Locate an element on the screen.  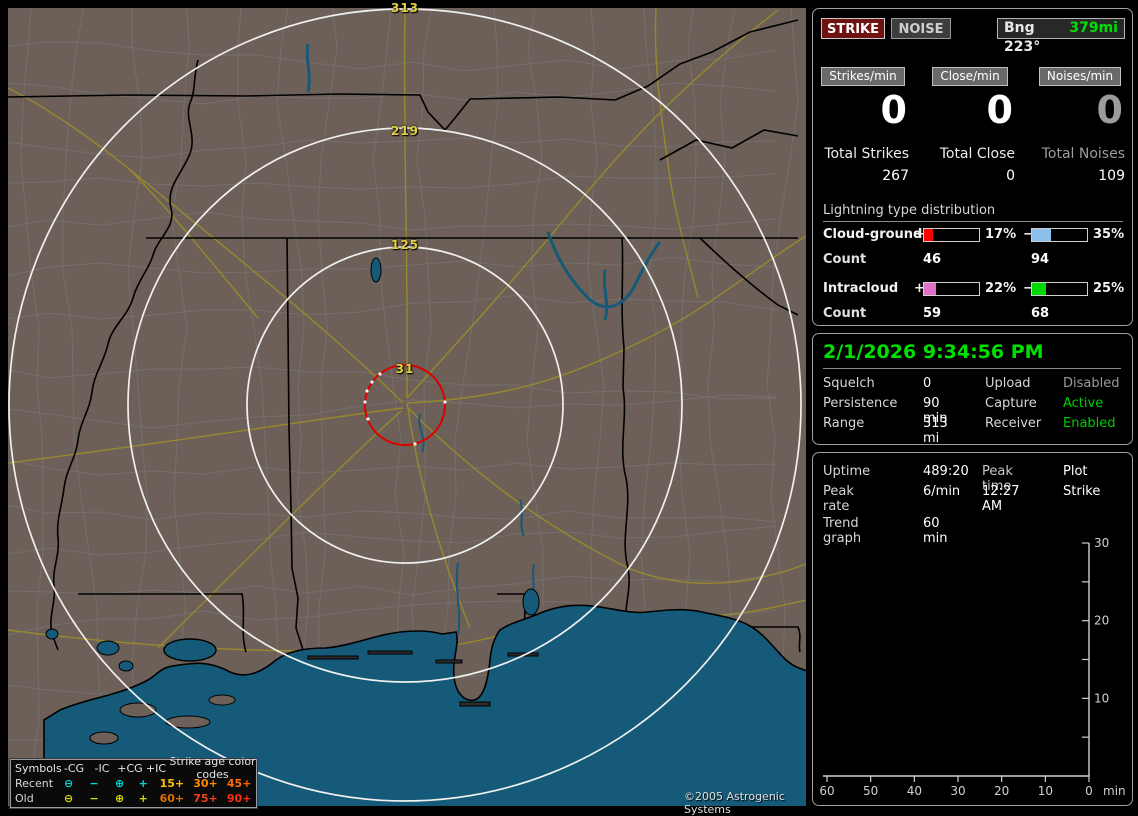
strikes-rate-value: 0 is located at coordinates (893, 110).